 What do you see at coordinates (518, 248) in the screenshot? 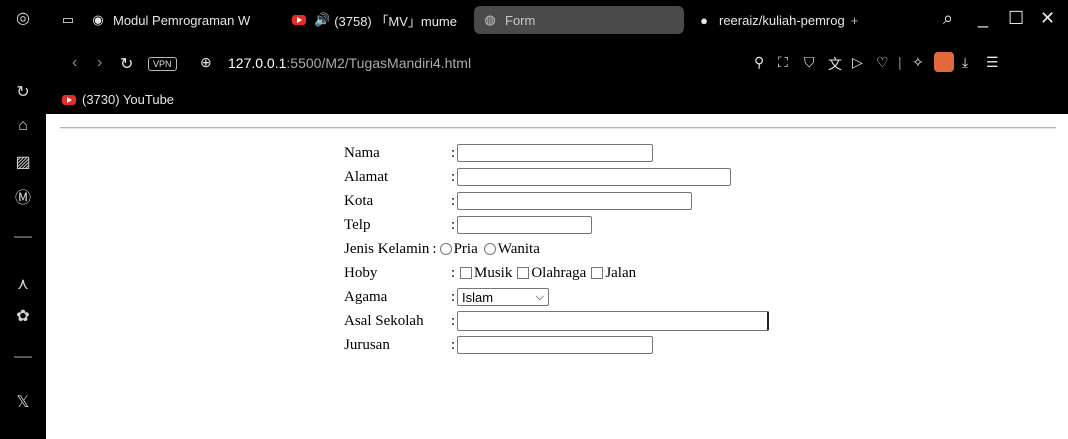
I see `radio-wanita-label: Wanita` at bounding box center [518, 248].